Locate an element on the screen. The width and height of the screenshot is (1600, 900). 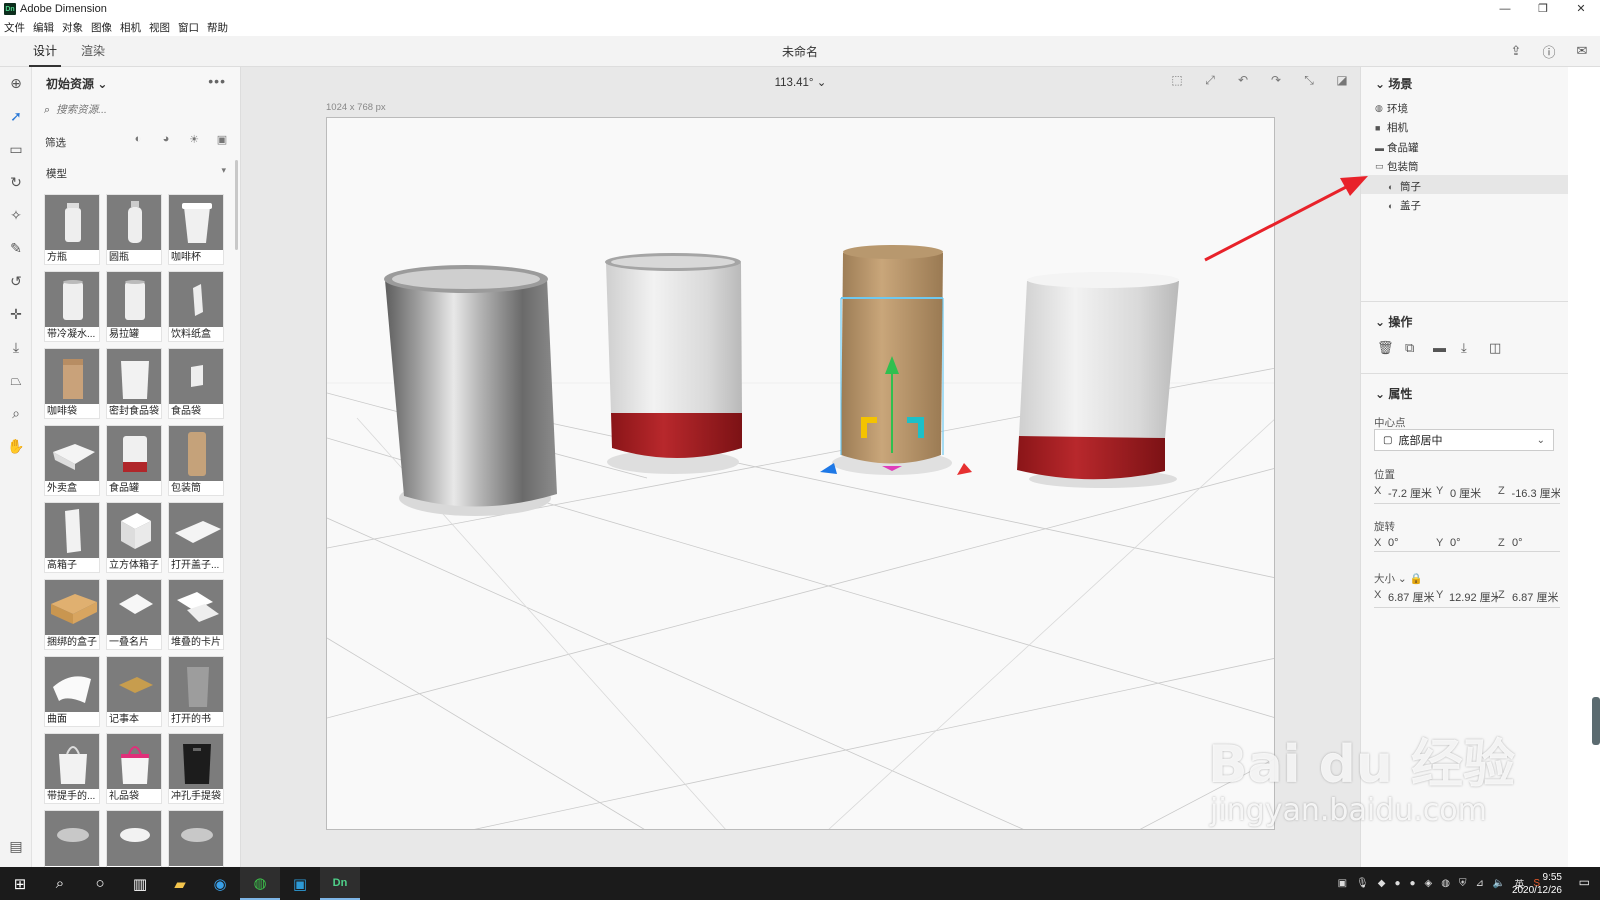
mic-icon: 🎙 is located at coordinates (1362, 883).